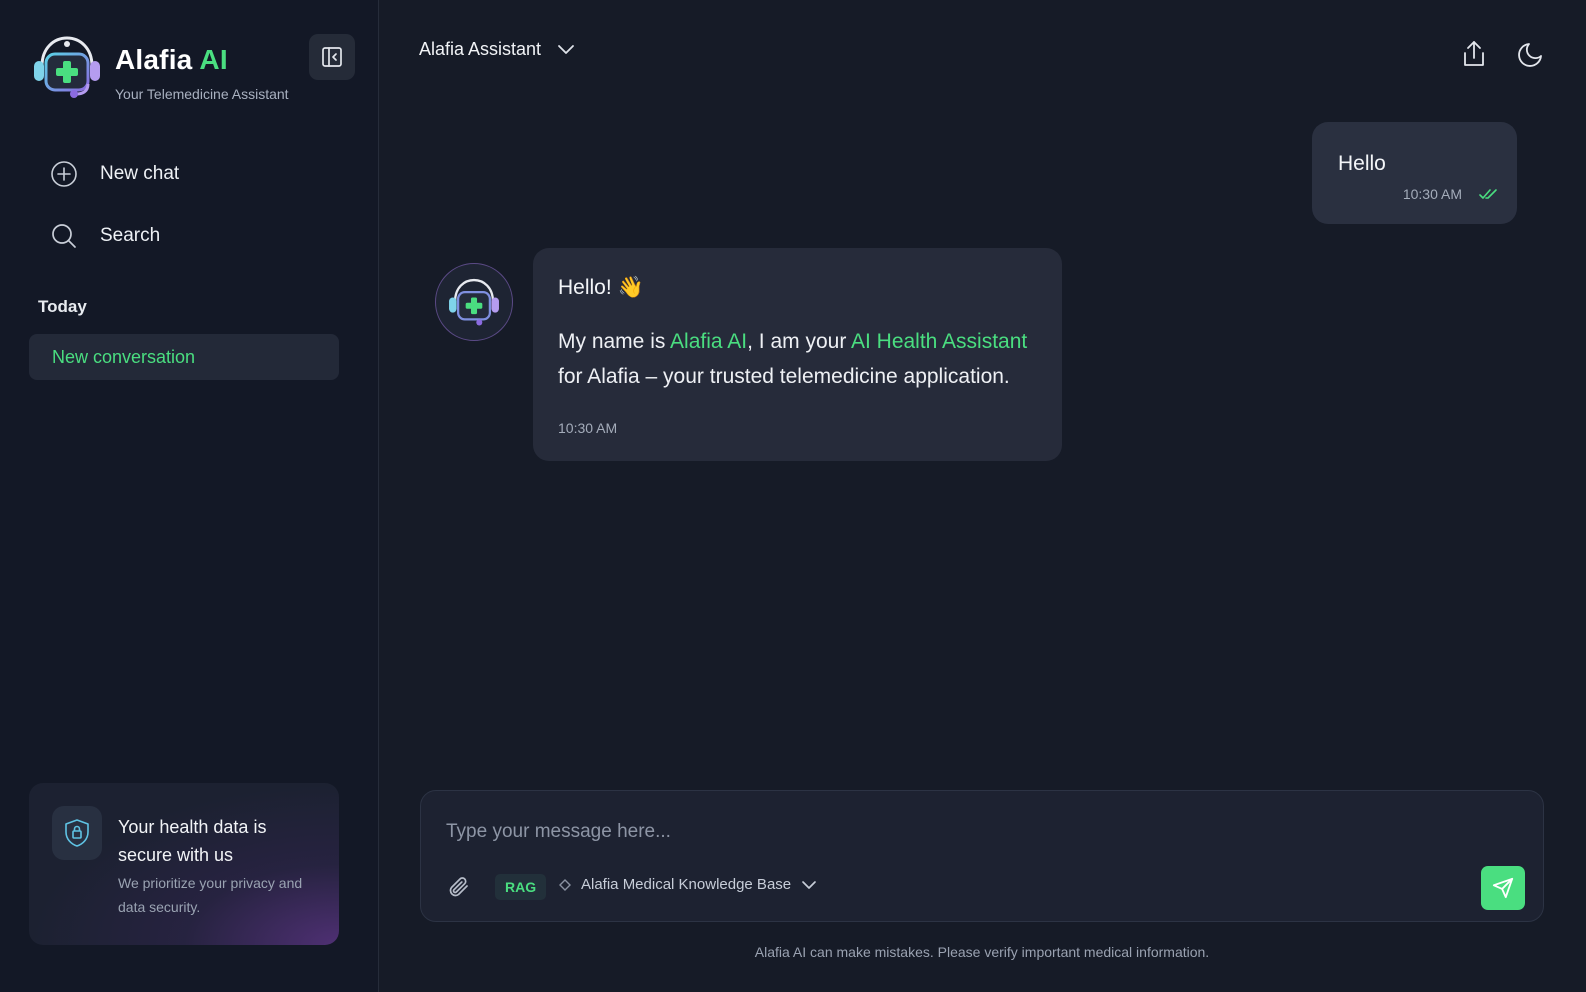 This screenshot has width=1586, height=992. I want to click on new-chat-button: New chat, so click(114, 174).